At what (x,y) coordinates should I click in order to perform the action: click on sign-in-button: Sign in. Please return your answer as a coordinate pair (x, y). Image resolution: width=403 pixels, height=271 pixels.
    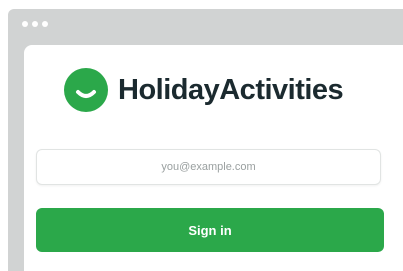
    Looking at the image, I should click on (210, 230).